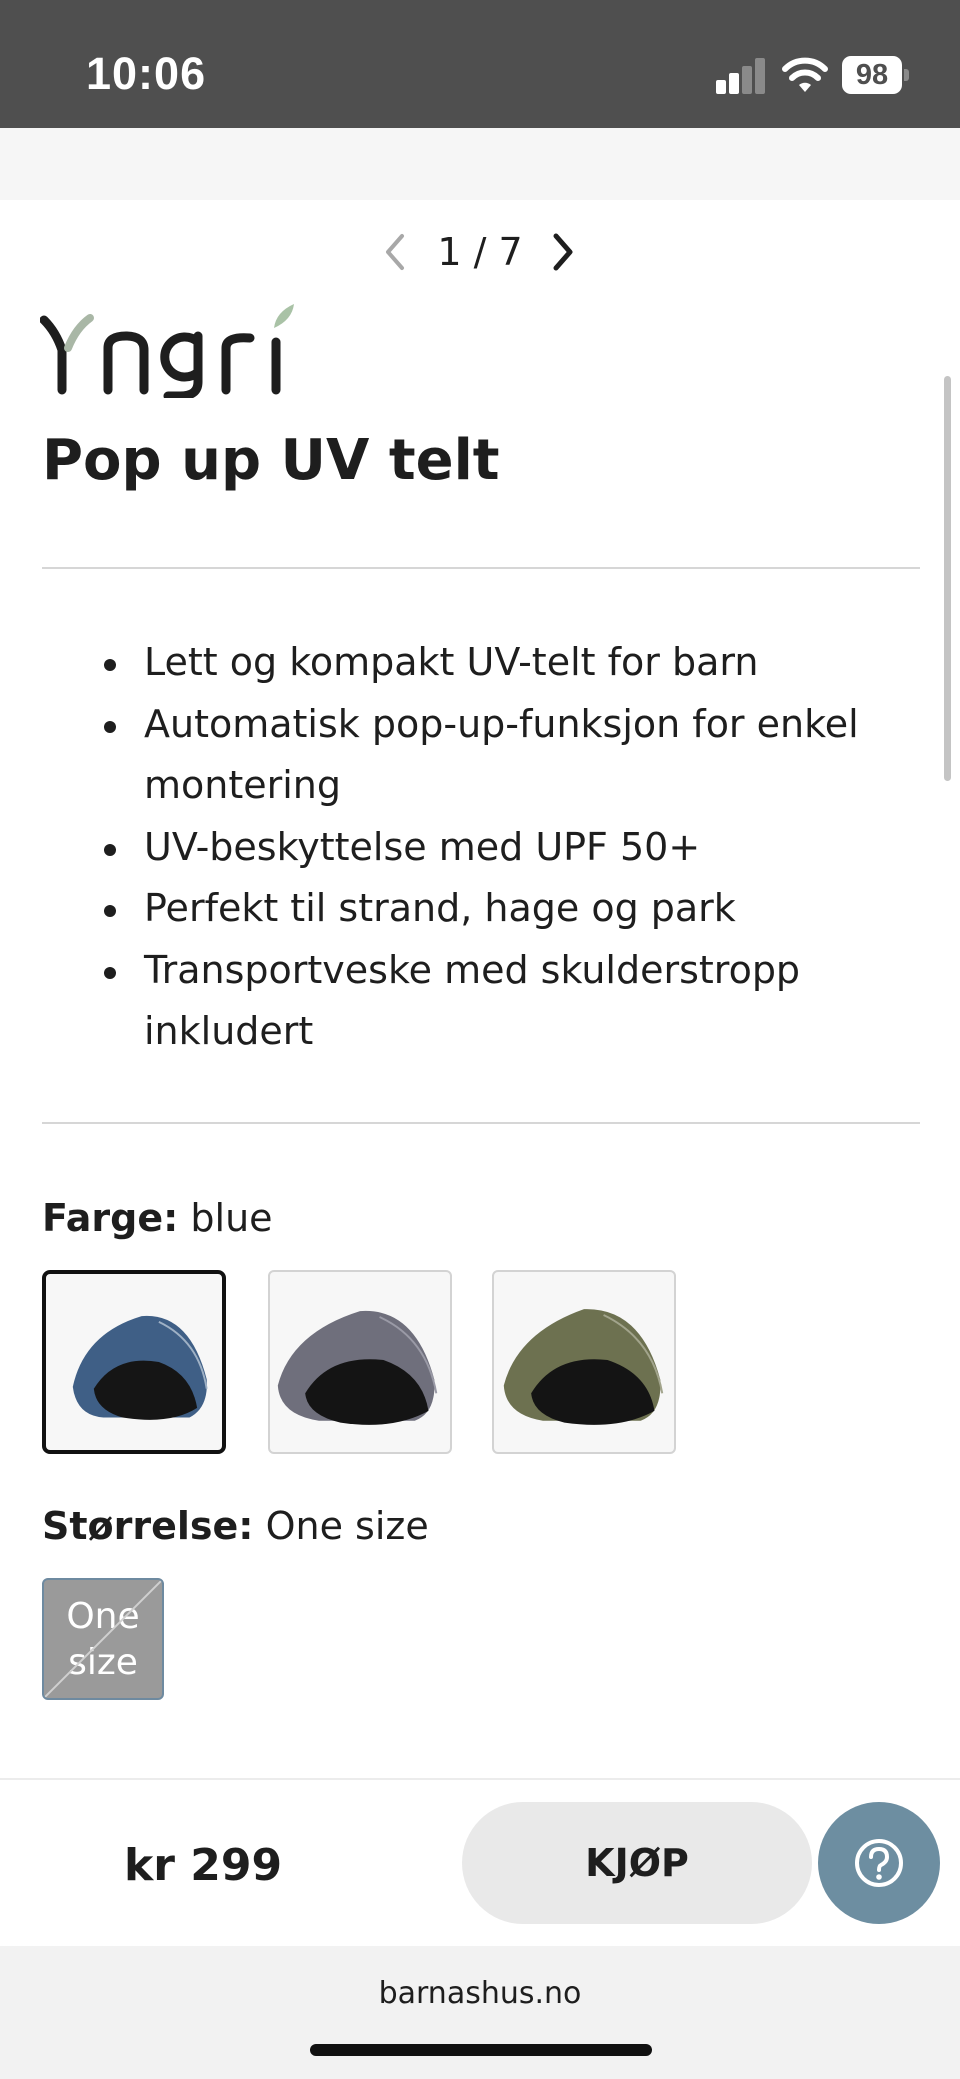 The image size is (960, 2079). Describe the element at coordinates (110, 1218) in the screenshot. I see `color-label: Farge:` at that location.